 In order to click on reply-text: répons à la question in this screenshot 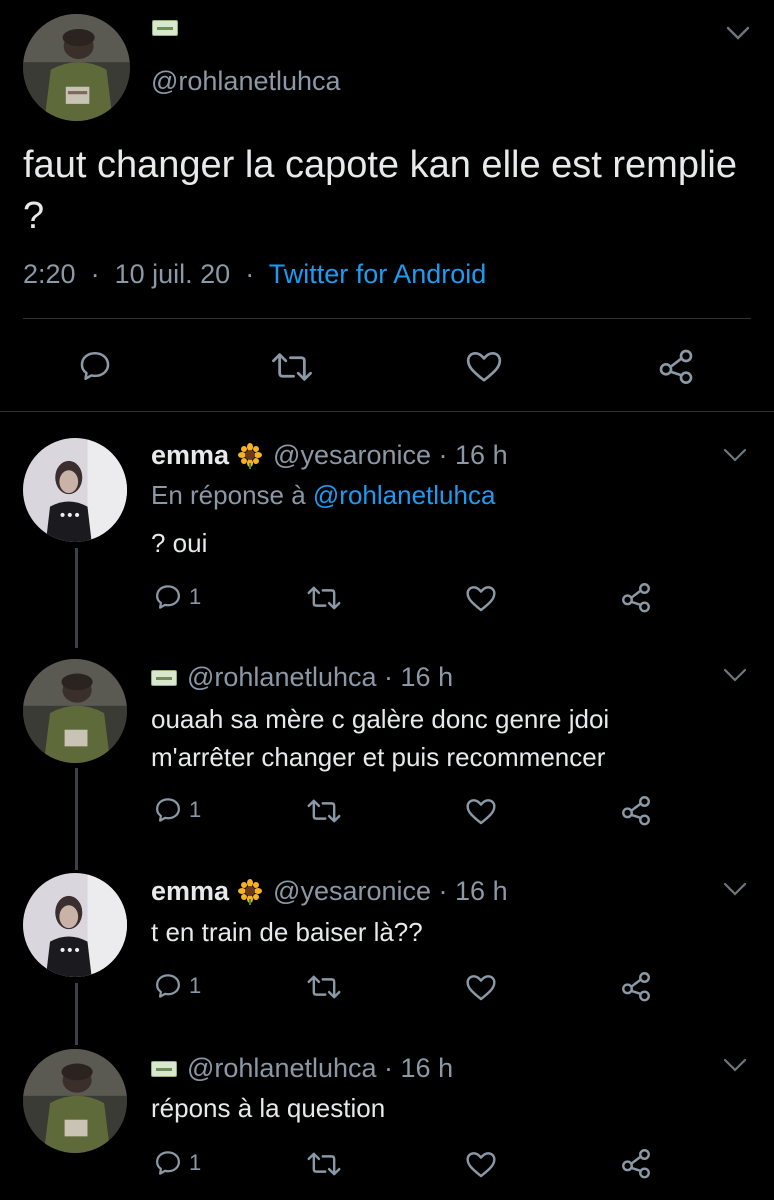, I will do `click(268, 1108)`.